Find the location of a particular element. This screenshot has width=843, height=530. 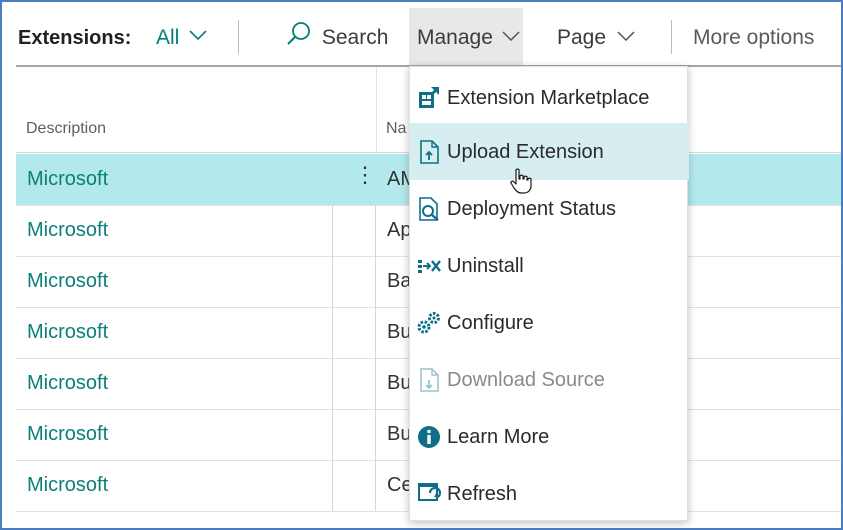

name-cell: Ba is located at coordinates (399, 281).